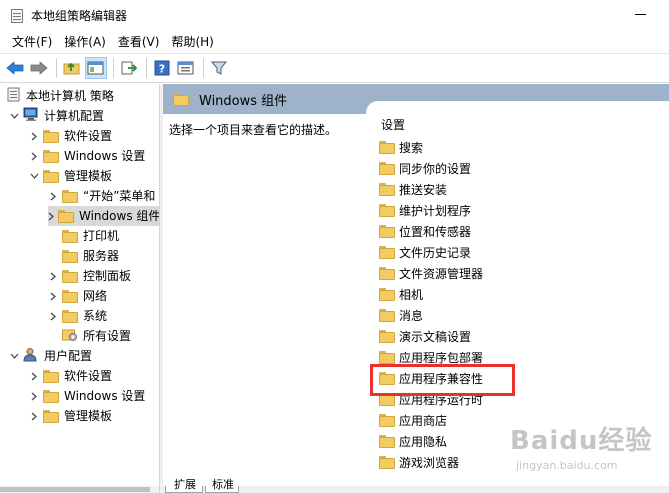  What do you see at coordinates (413, 189) in the screenshot?
I see `settings-list-item: 推送安装` at bounding box center [413, 189].